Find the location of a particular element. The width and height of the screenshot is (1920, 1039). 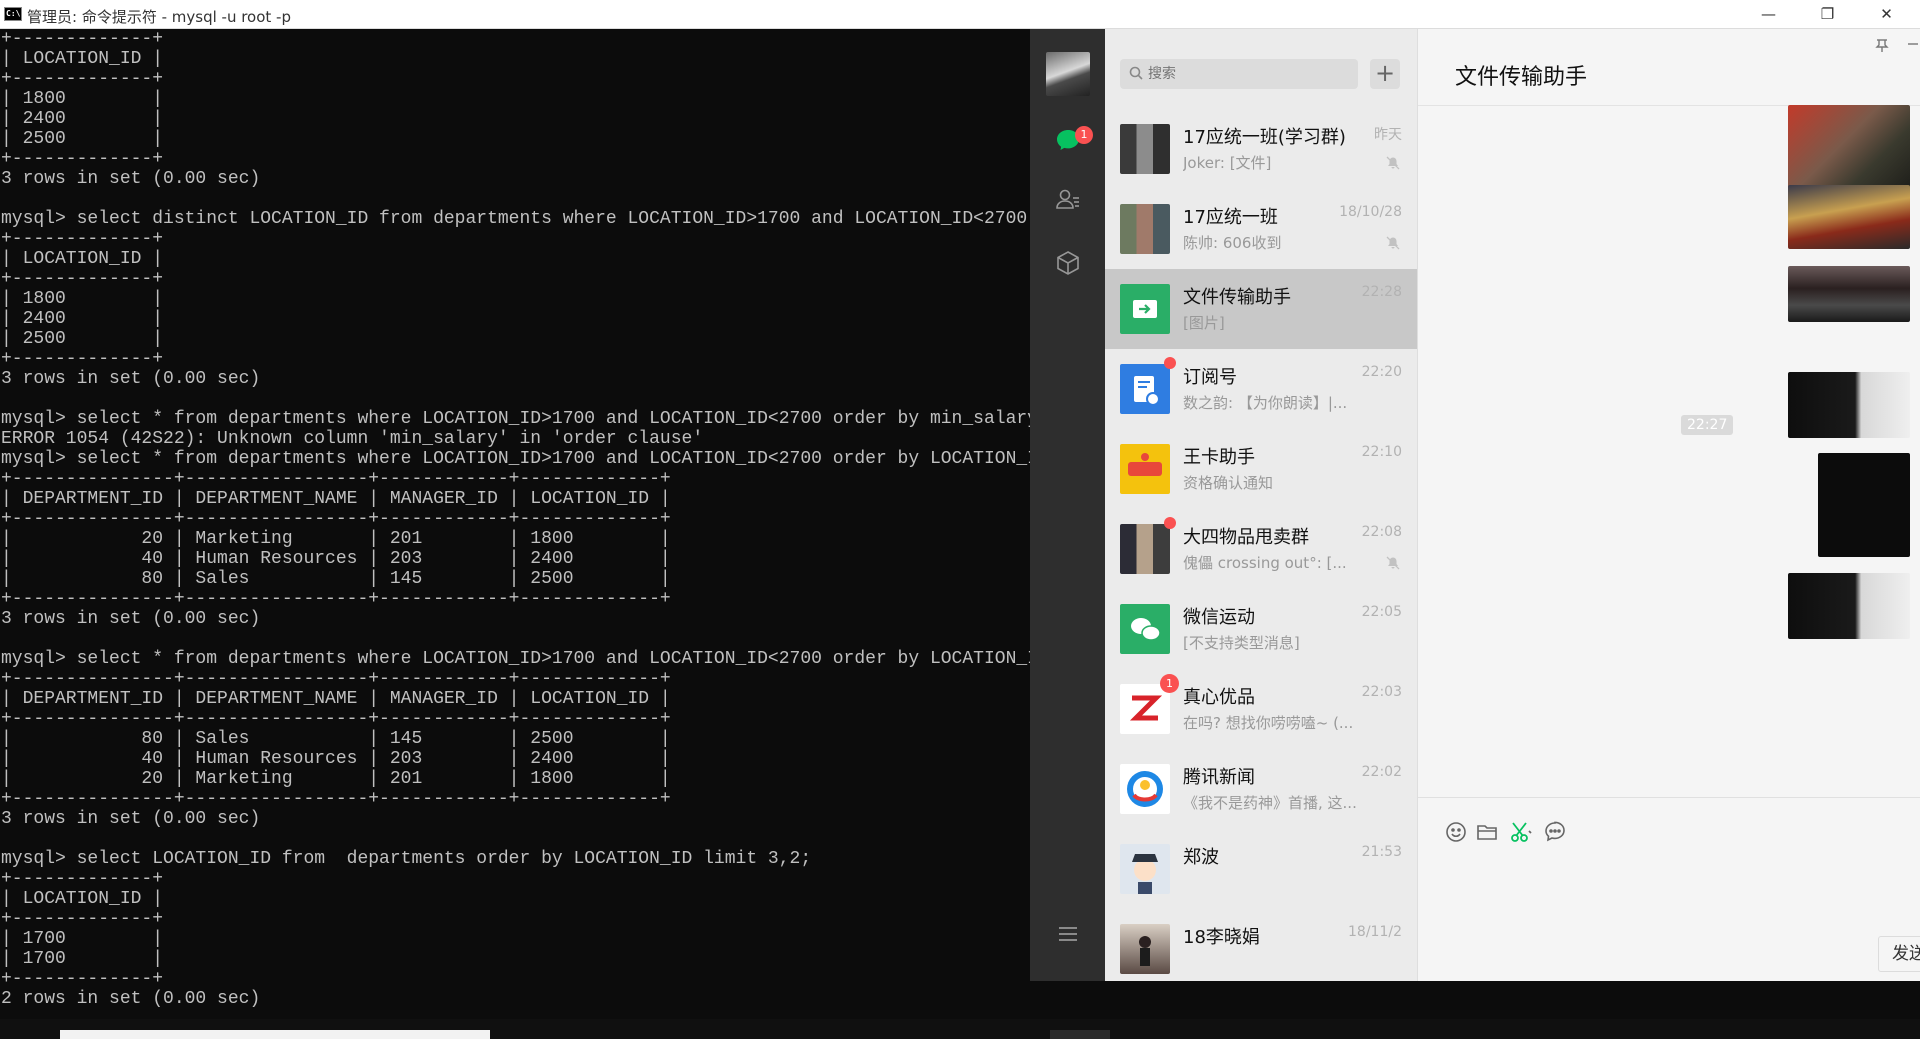

page-title: 文件传输助手 is located at coordinates (1521, 77).